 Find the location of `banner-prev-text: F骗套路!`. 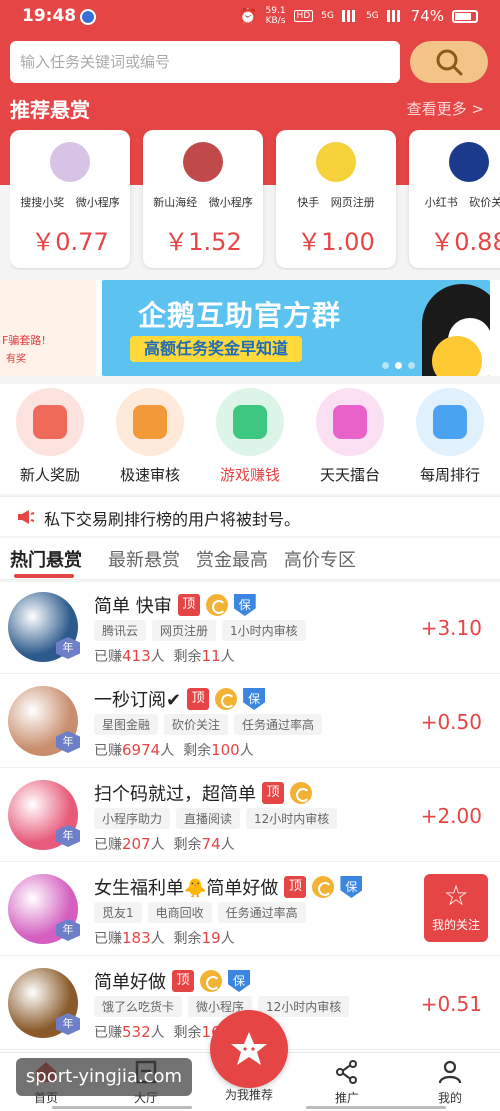

banner-prev-text: F骗套路! is located at coordinates (24, 340).